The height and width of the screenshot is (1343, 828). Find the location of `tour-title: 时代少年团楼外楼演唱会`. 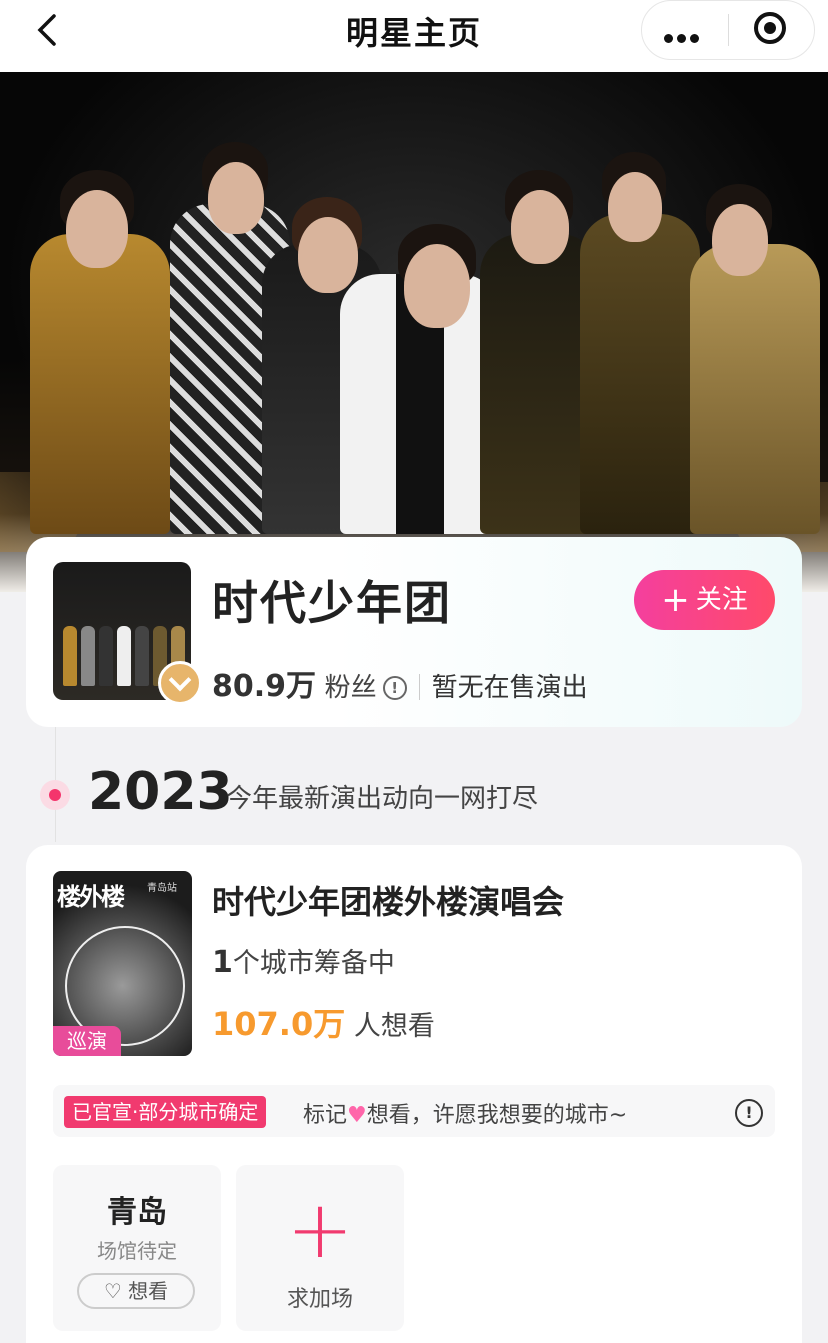

tour-title: 时代少年团楼外楼演唱会 is located at coordinates (388, 902).